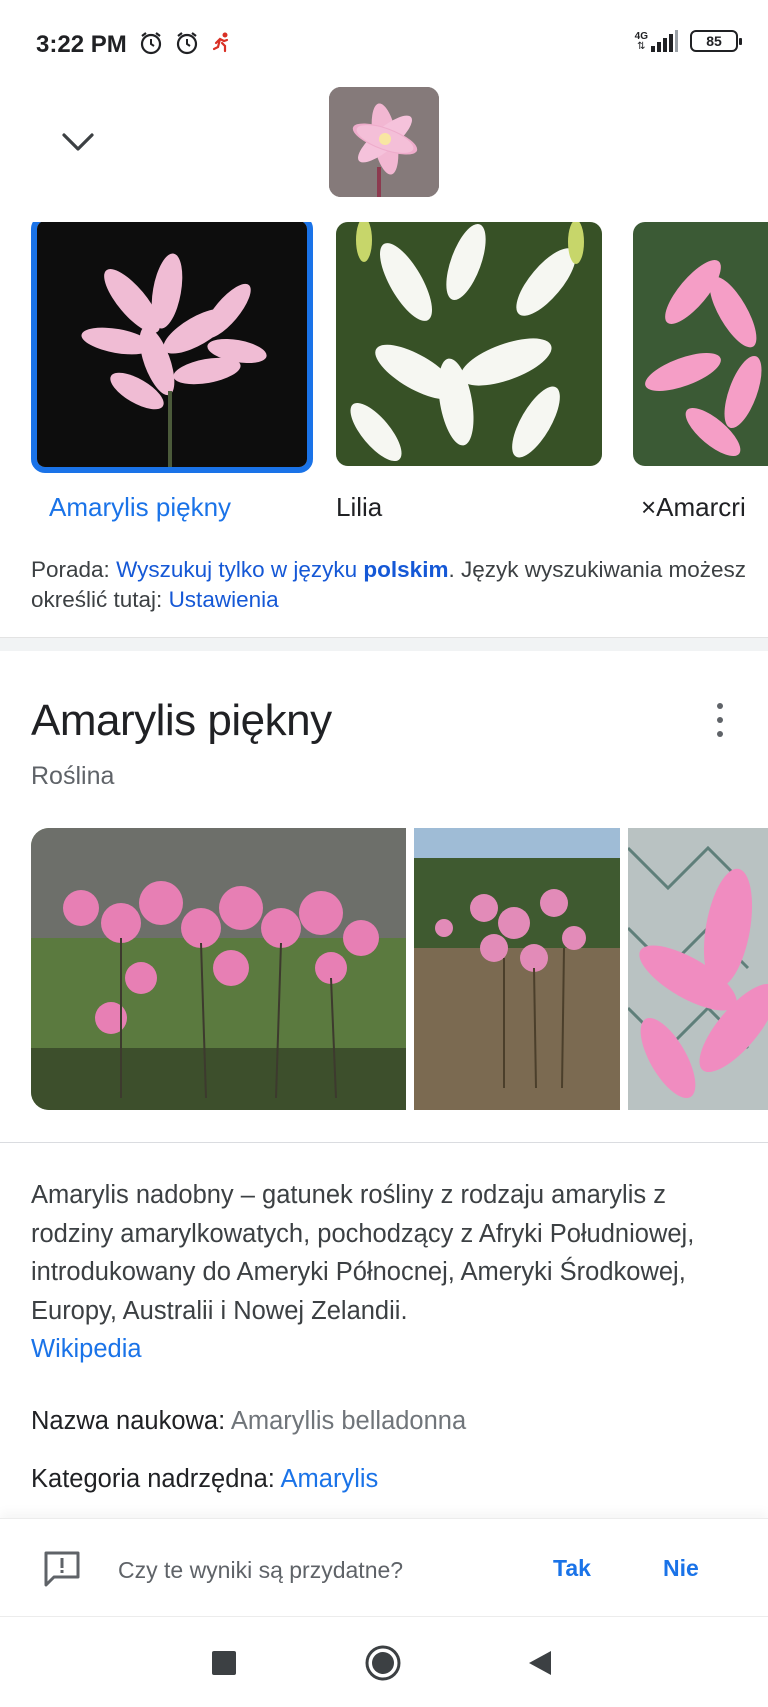  I want to click on chevron-down-icon, so click(78, 142).